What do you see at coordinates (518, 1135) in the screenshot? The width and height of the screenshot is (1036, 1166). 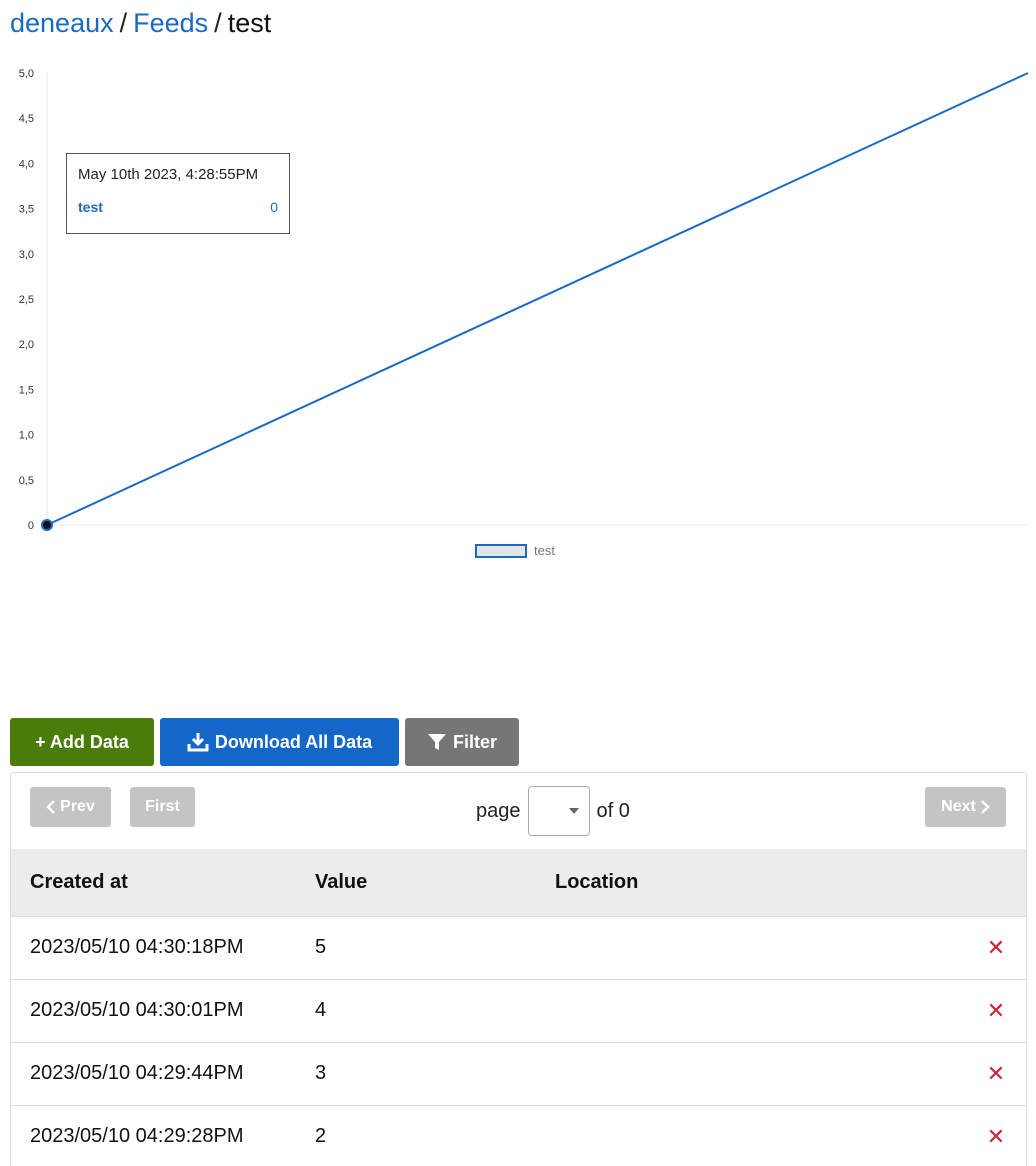 I see `table-row: 2023/05/10 04:29:28PM 2 ✕` at bounding box center [518, 1135].